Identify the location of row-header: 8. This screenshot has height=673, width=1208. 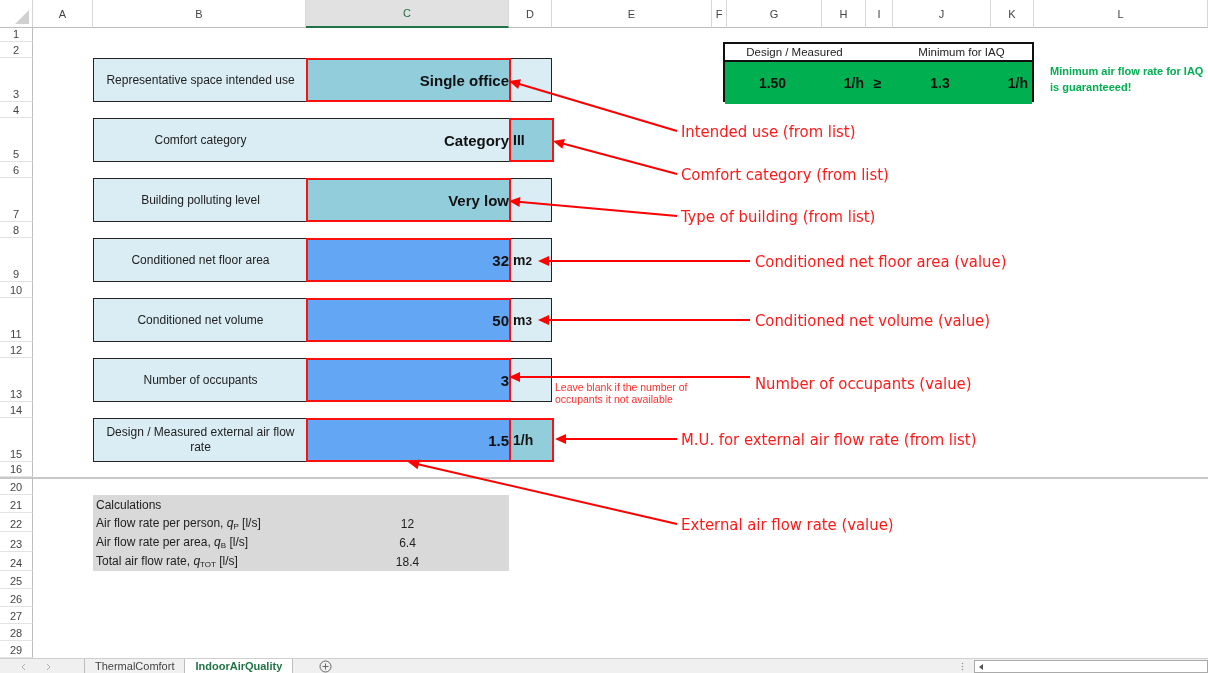
(16, 230).